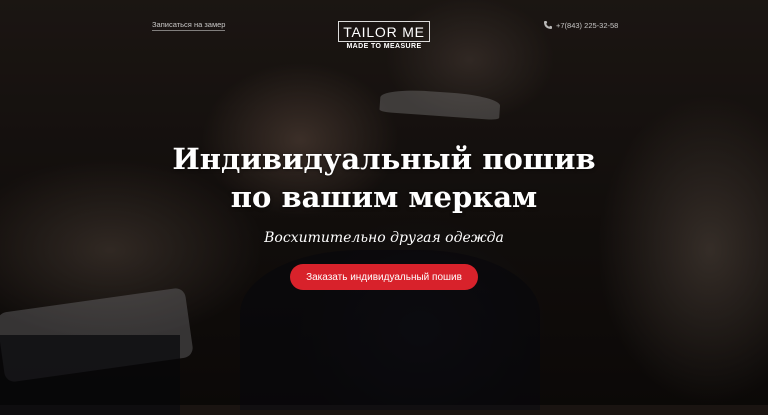 The height and width of the screenshot is (415, 768). I want to click on phone-contact: +7(843) 225-32-58, so click(580, 25).